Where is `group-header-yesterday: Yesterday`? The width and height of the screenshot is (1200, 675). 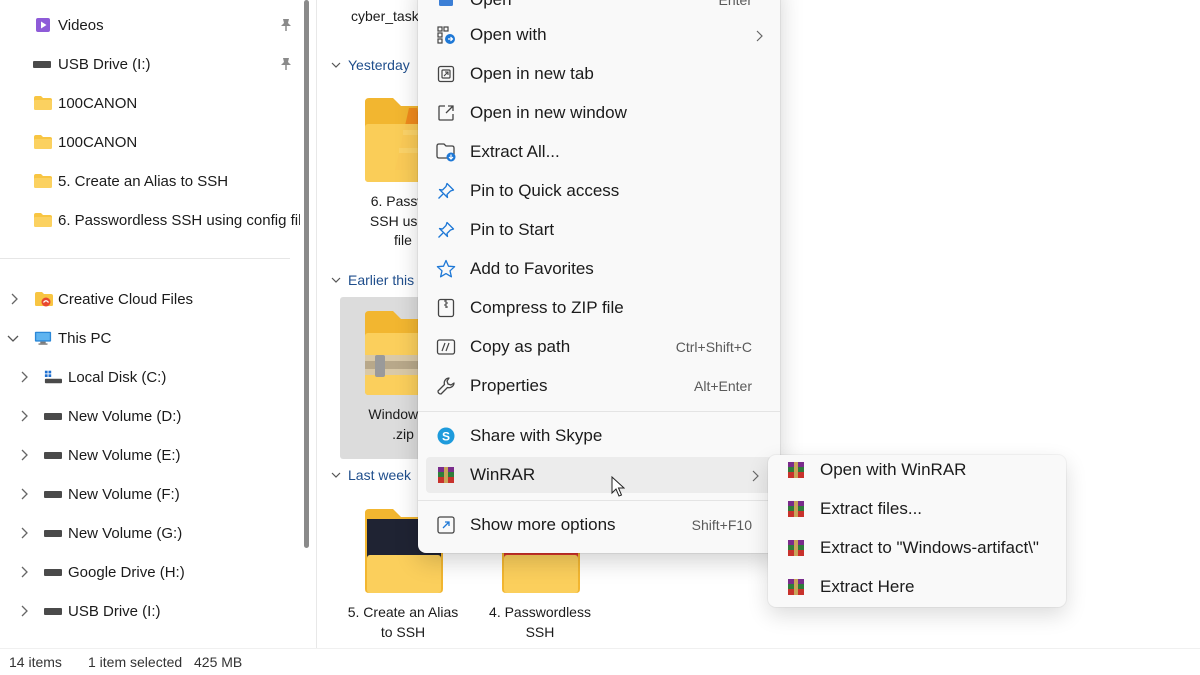
group-header-yesterday: Yesterday is located at coordinates (370, 65).